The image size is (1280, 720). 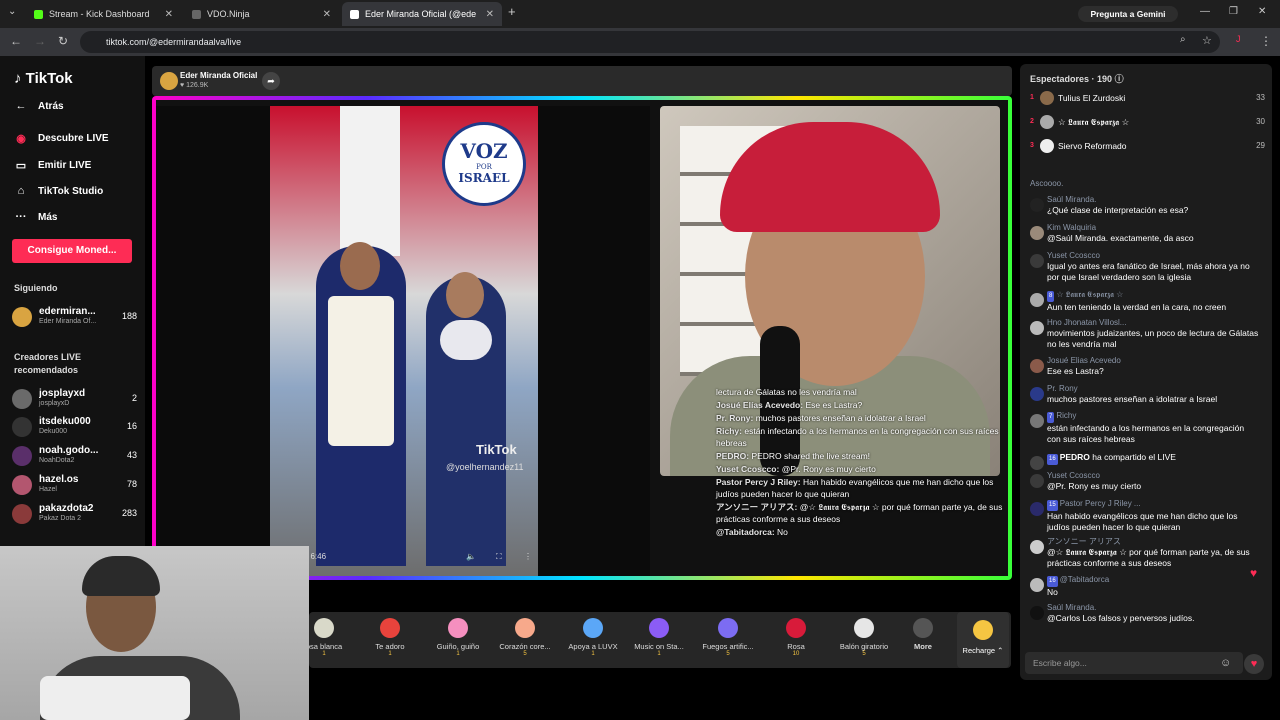 I want to click on chat-user: ☆ 𝕷𝖆𝖚𝖗𝖆 𝕰𝖘𝖕𝖆𝖗𝖟𝖆 ☆, so click(x=1089, y=294).